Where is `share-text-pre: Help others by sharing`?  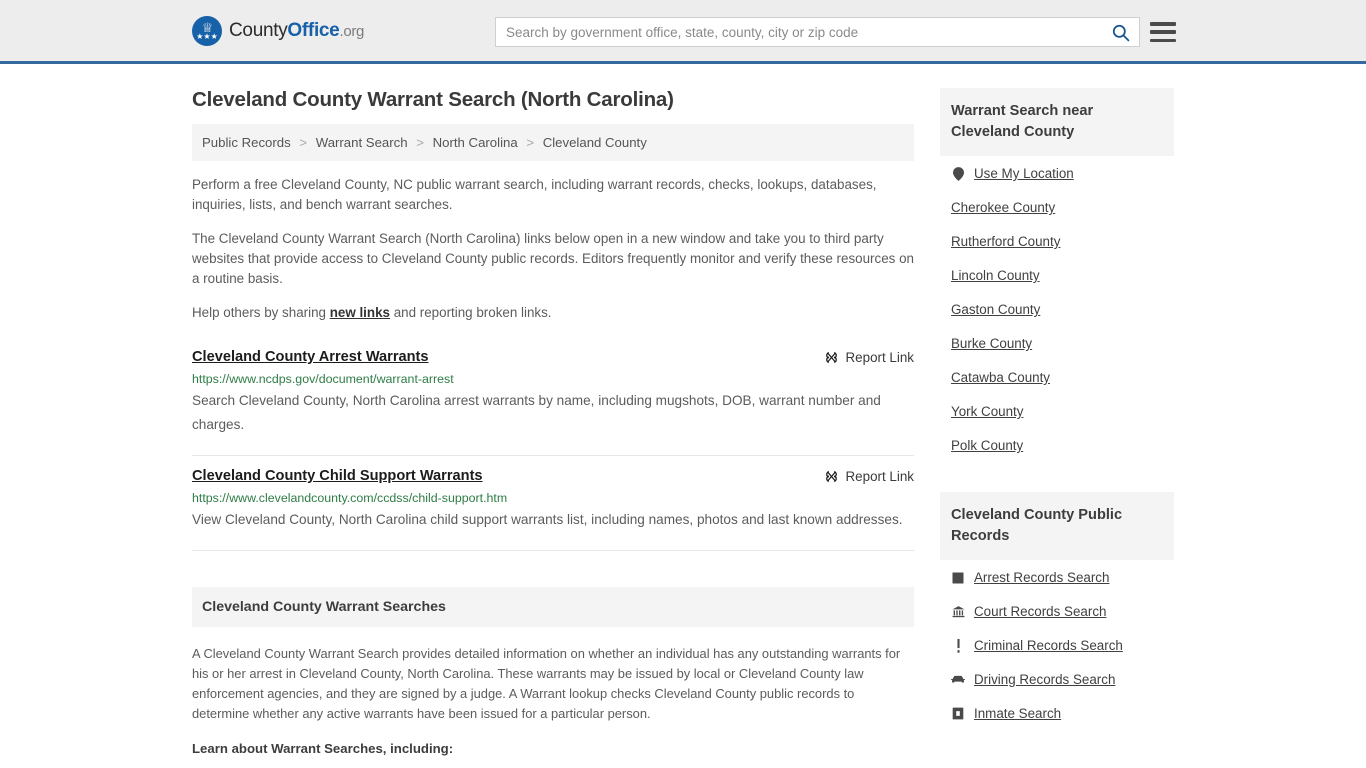
share-text-pre: Help others by sharing is located at coordinates (261, 312).